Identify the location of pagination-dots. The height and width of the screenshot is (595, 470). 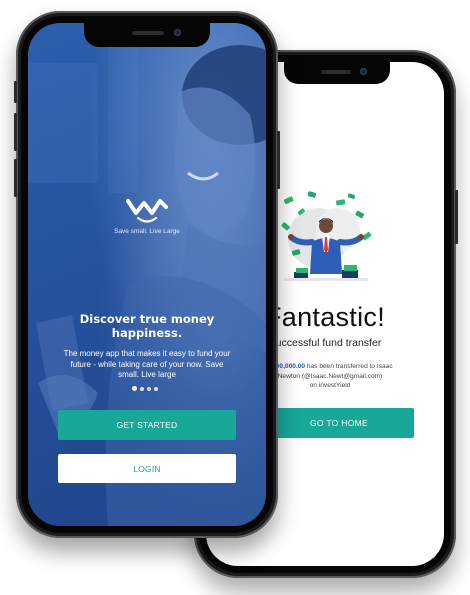
(147, 389).